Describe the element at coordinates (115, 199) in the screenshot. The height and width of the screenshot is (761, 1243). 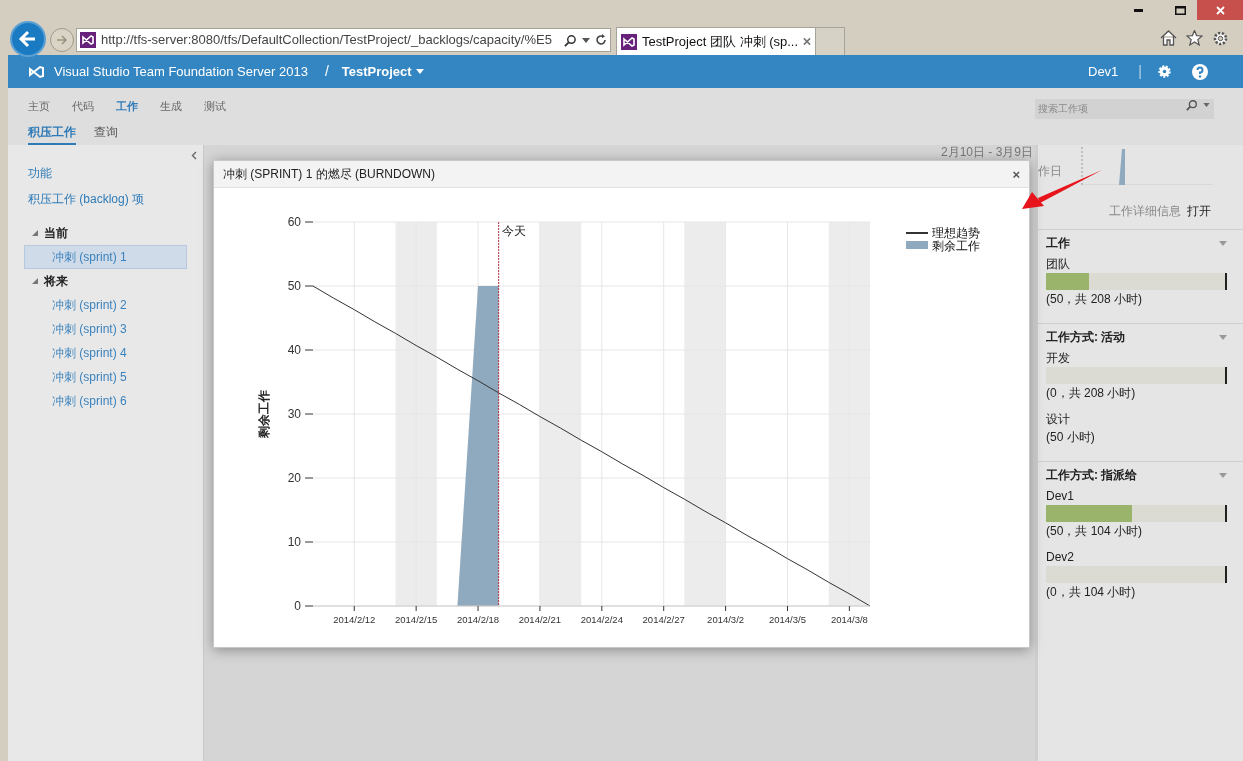
I see `sidebar-link: 积压工作 (backlog) 项` at that location.